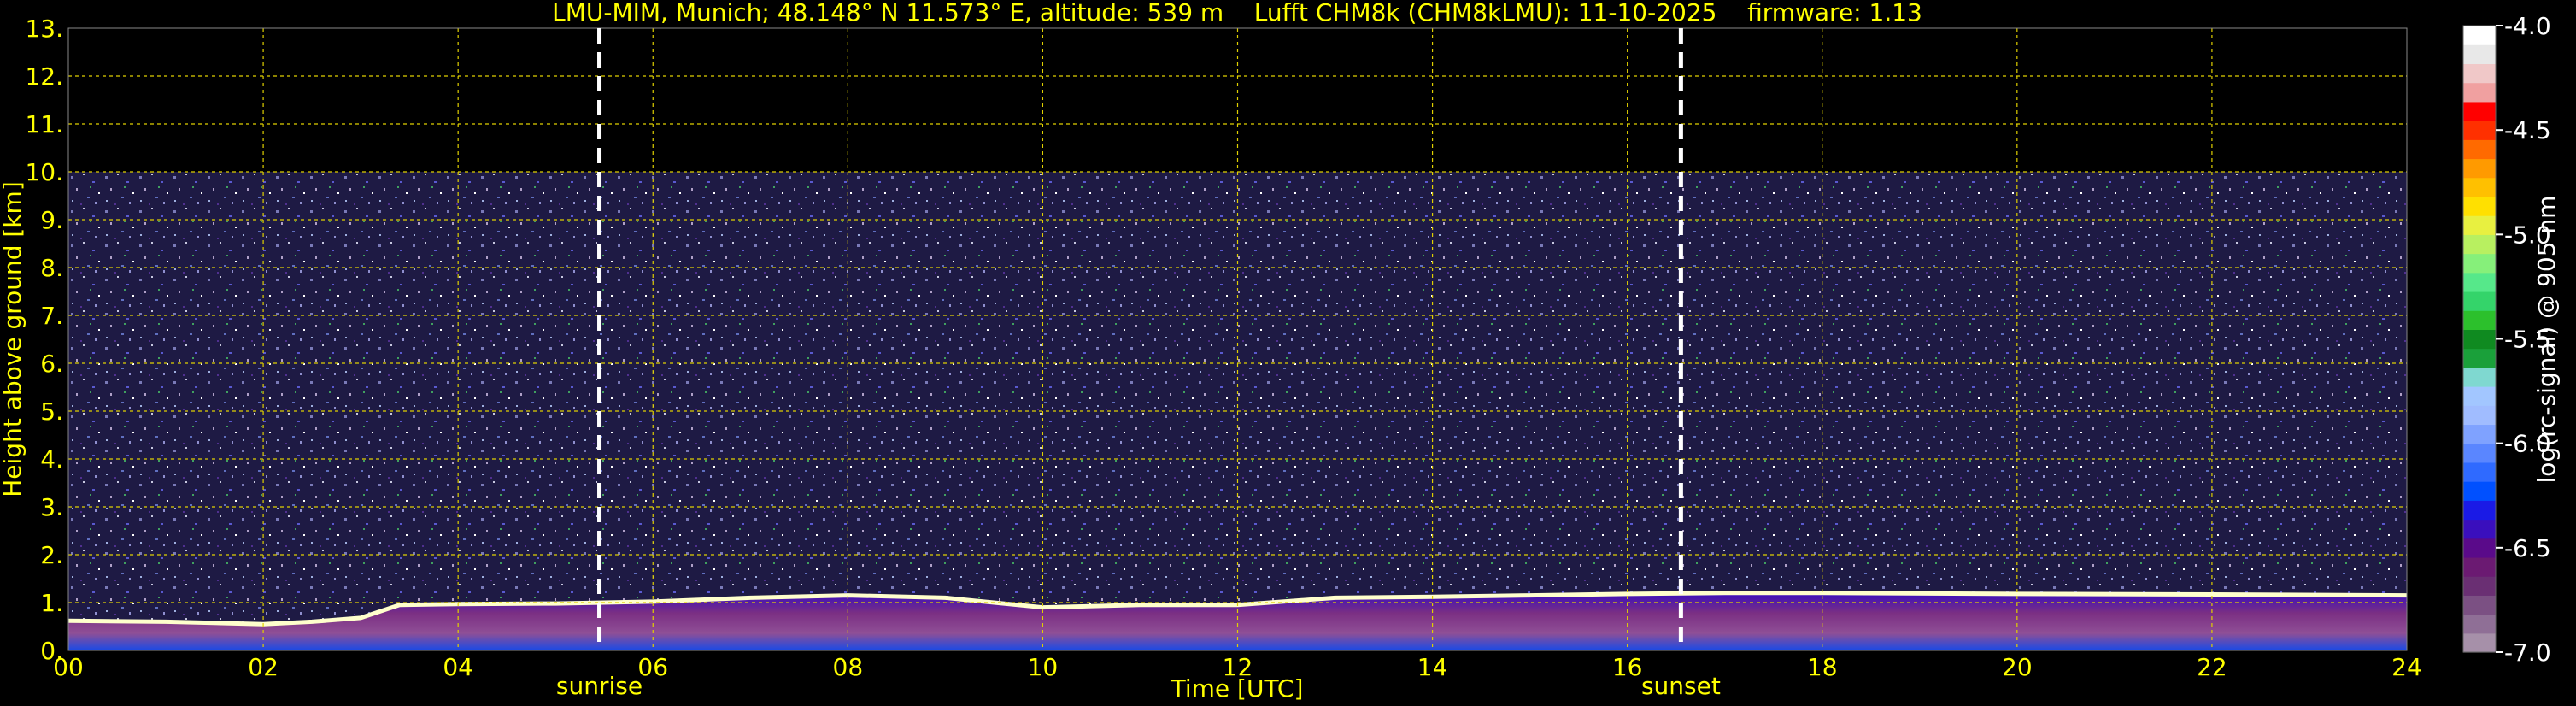  I want to click on y-tick-label: 4., so click(51, 459).